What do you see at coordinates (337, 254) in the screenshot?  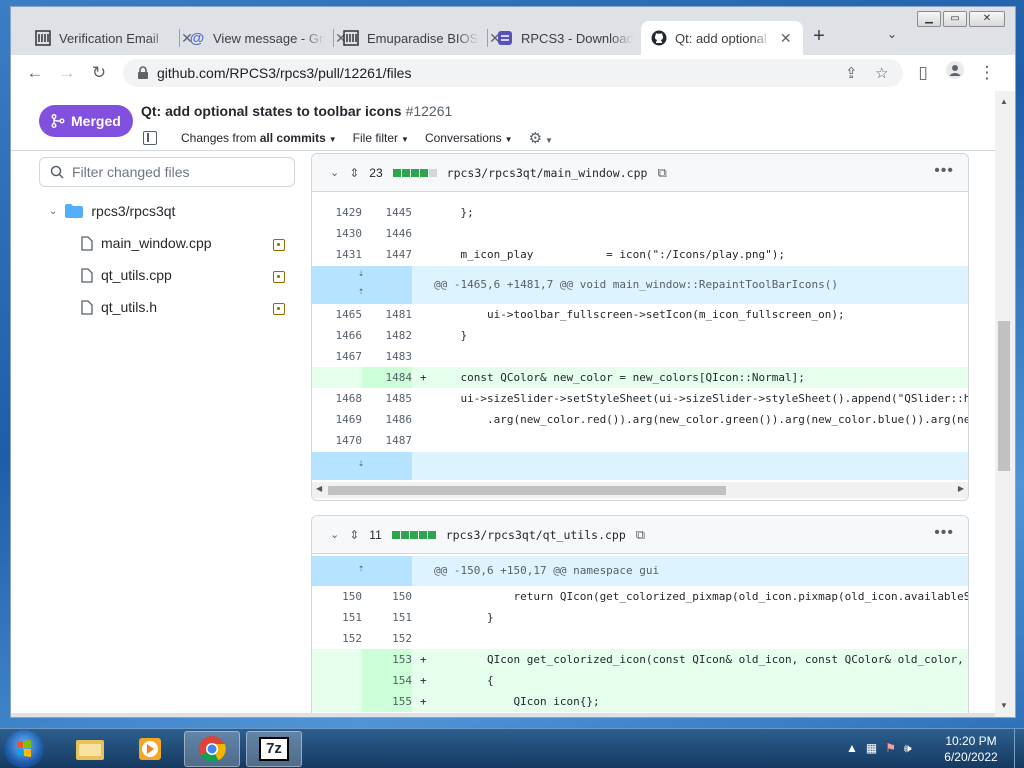 I see `old-line-number: 1431` at bounding box center [337, 254].